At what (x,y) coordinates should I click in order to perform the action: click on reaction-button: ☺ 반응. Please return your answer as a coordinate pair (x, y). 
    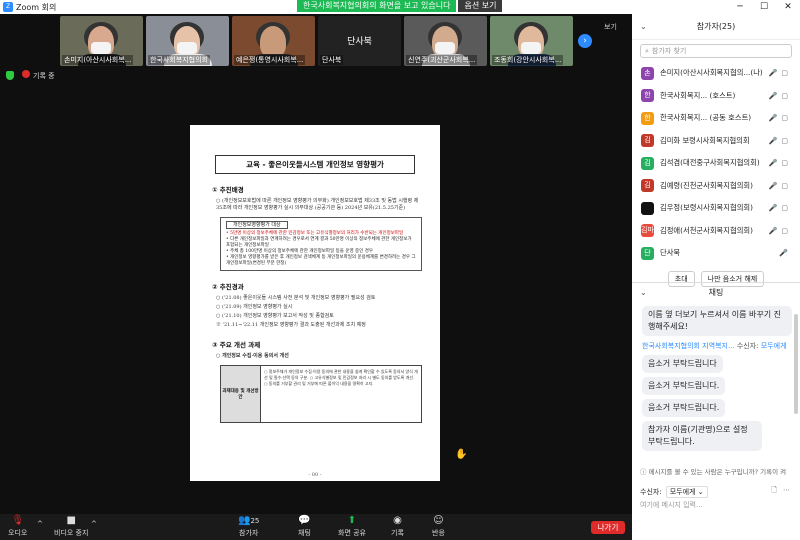
    Looking at the image, I should click on (438, 526).